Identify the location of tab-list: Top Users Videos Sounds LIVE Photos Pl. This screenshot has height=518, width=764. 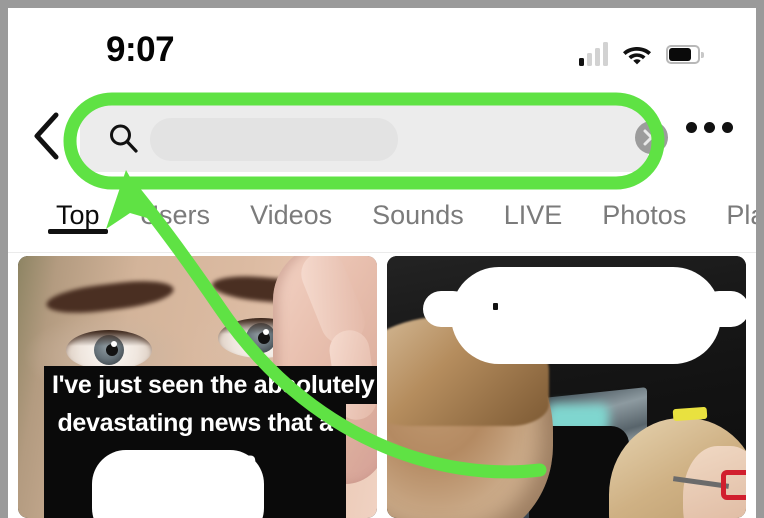
(382, 223).